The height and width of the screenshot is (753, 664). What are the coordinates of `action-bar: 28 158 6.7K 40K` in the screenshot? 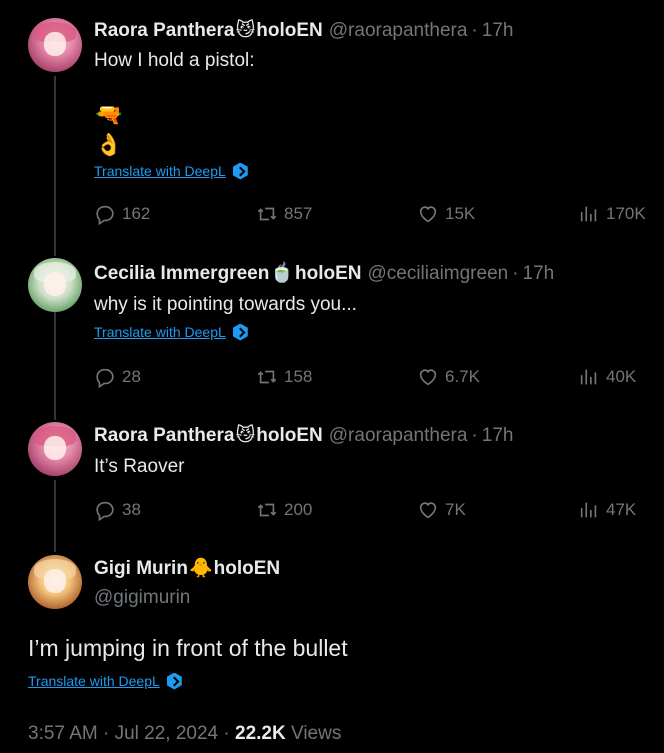 It's located at (374, 378).